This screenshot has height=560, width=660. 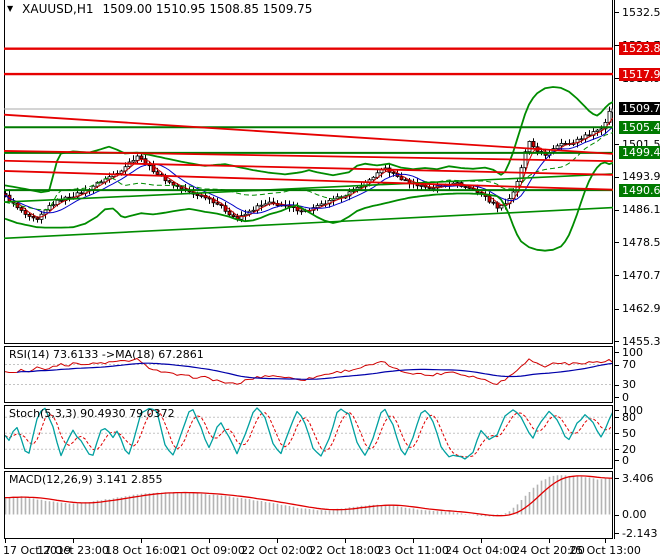 I want to click on price-badge: 1517.93, so click(x=639, y=74).